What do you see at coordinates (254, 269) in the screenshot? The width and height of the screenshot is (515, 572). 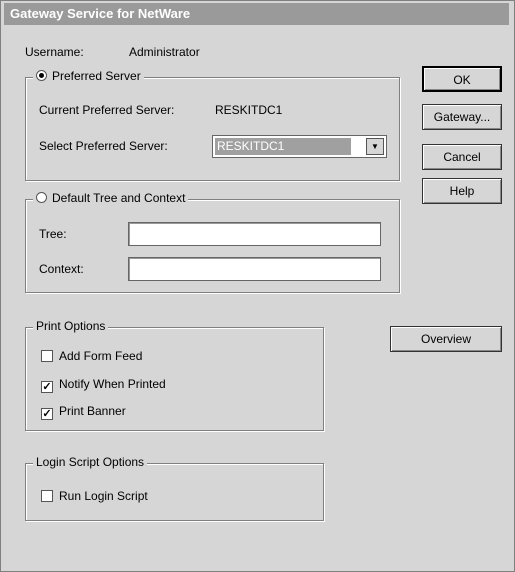 I see `context-input` at bounding box center [254, 269].